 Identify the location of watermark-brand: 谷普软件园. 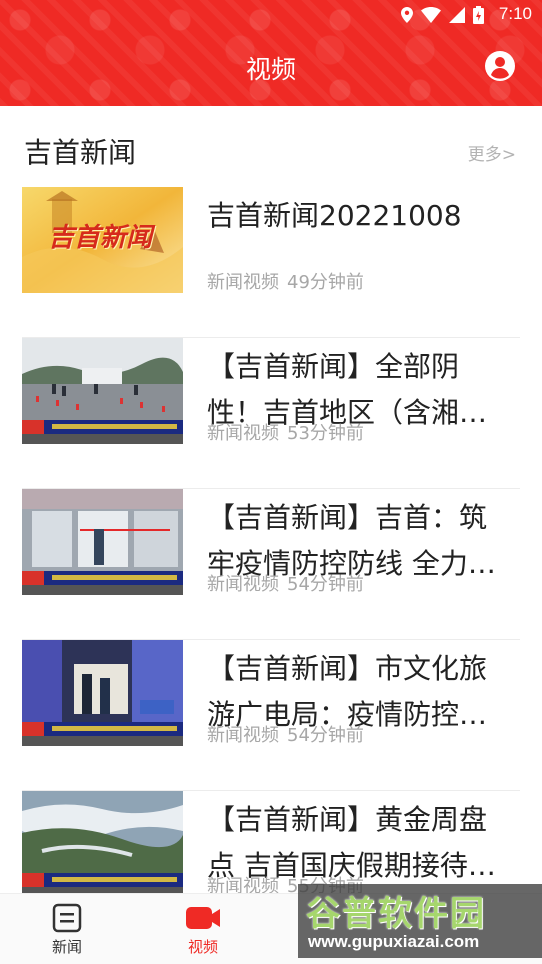
(396, 914).